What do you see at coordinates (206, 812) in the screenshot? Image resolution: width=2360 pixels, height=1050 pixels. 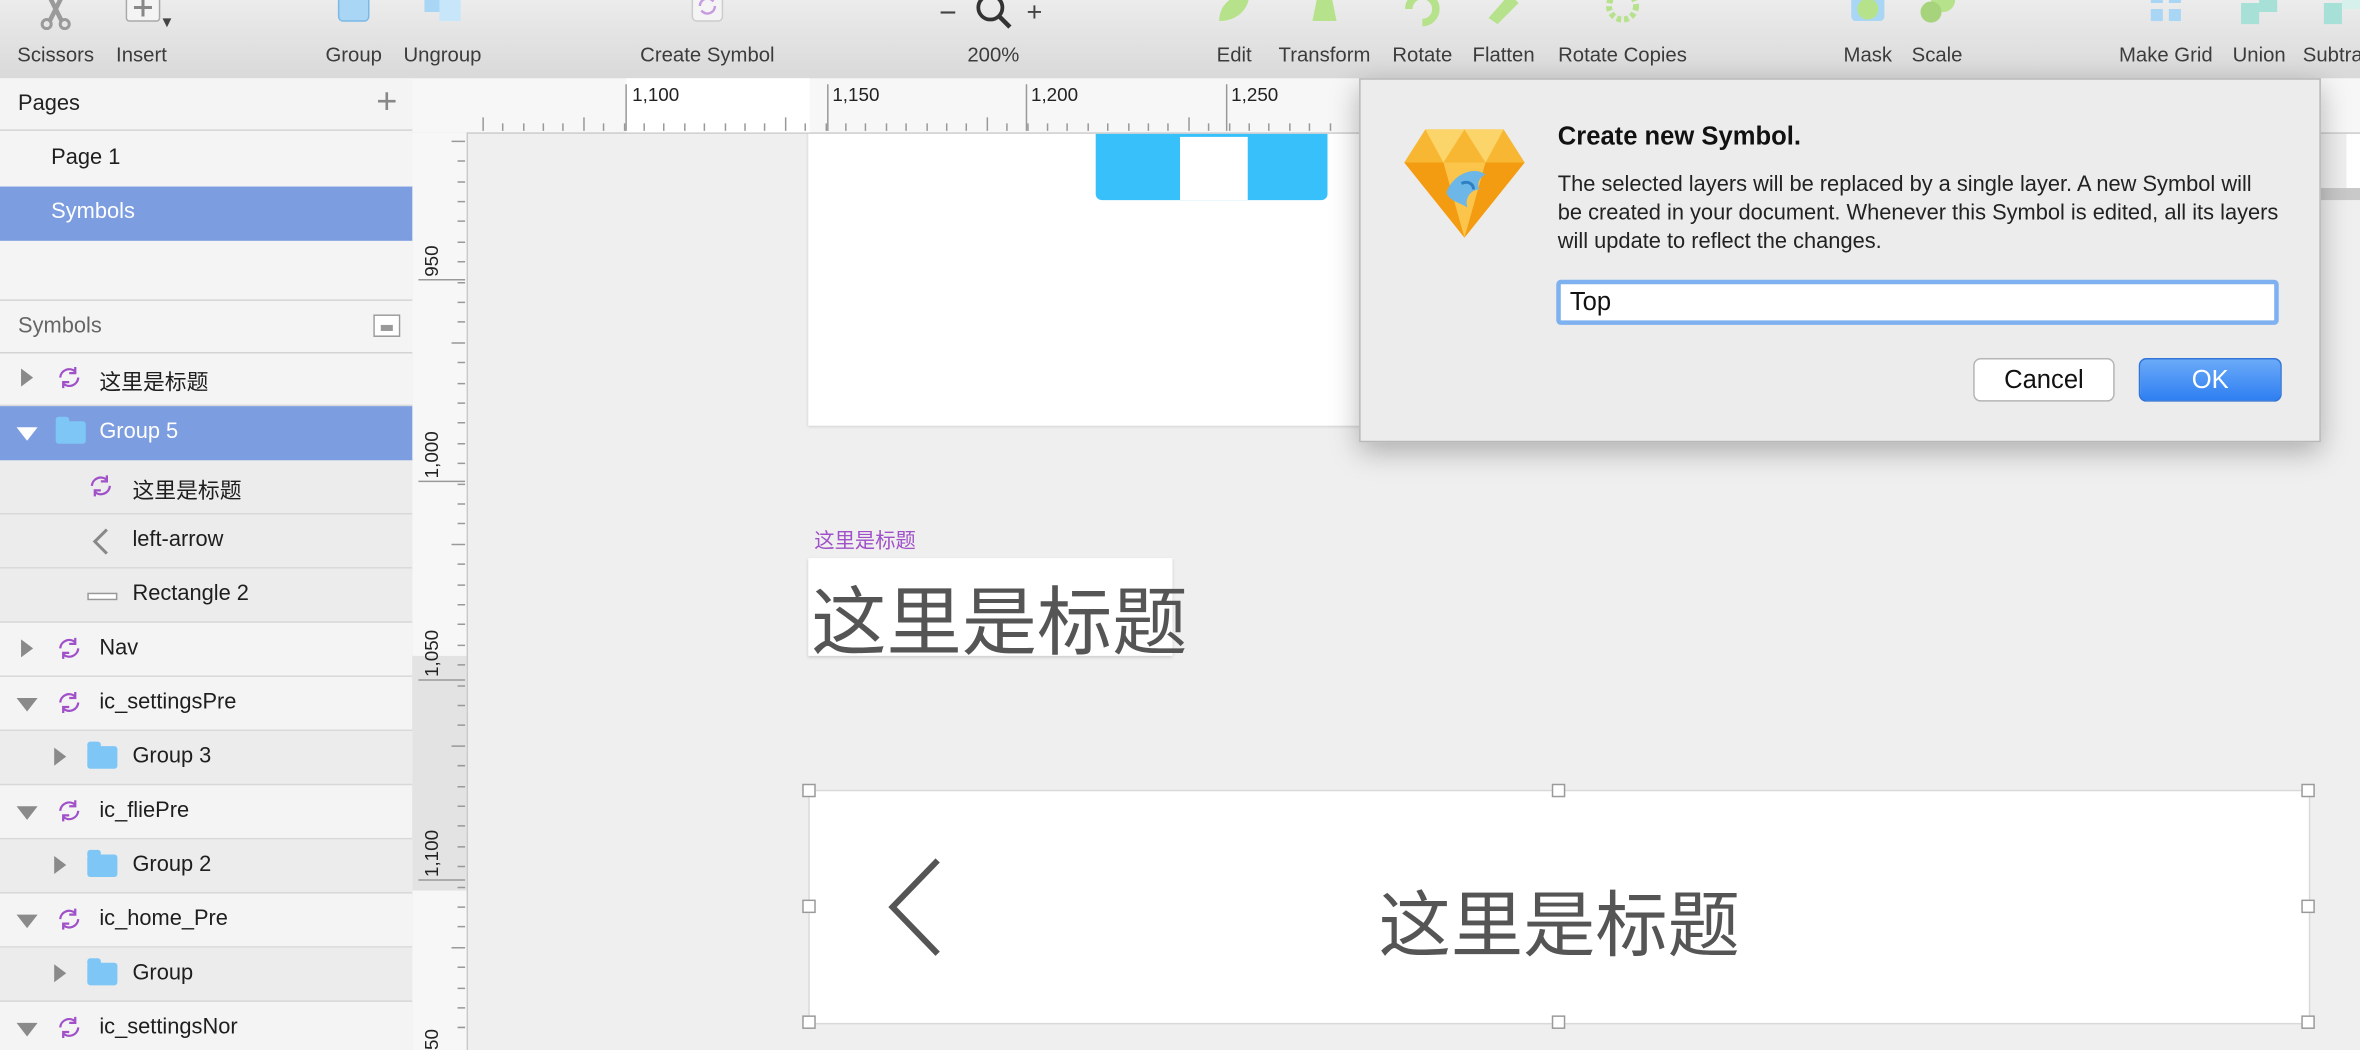 I see `layer-row: ic_fliePre` at bounding box center [206, 812].